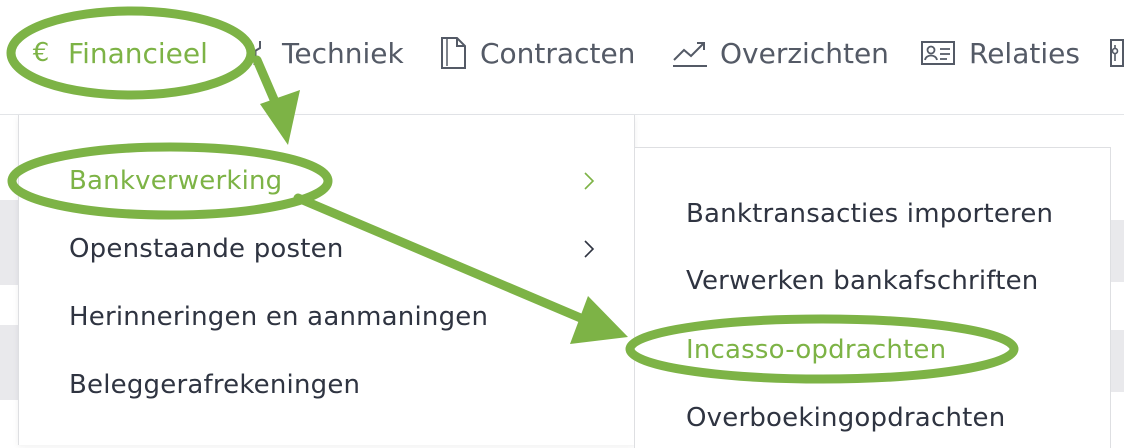 This screenshot has width=1124, height=448. What do you see at coordinates (279, 317) in the screenshot?
I see `menu-item-label: Herinneringen en aanmaningen` at bounding box center [279, 317].